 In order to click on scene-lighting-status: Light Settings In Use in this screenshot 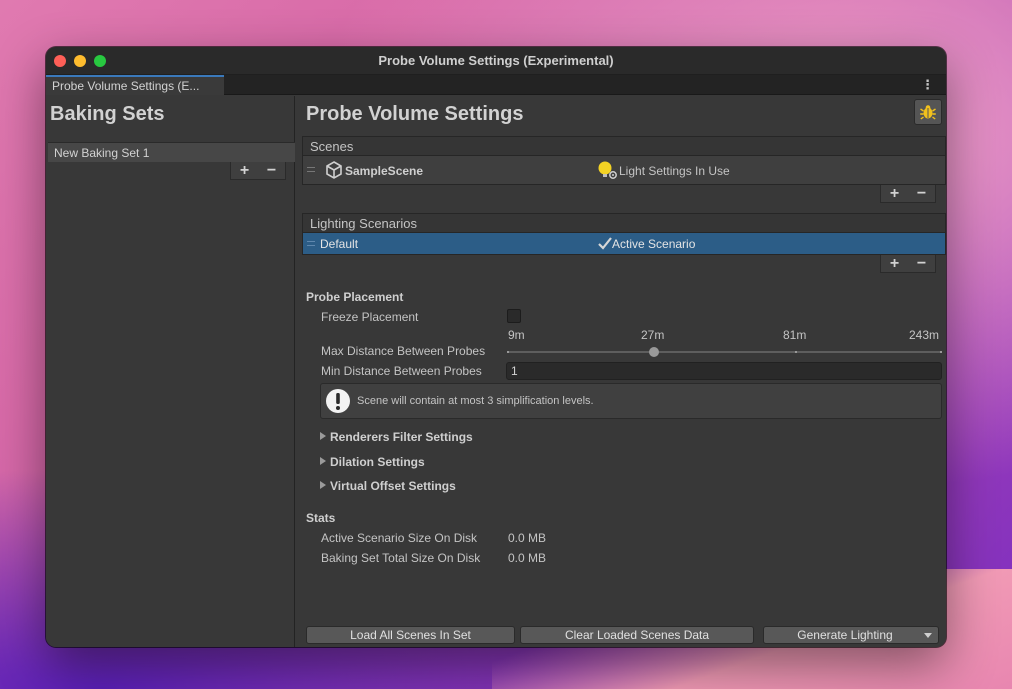, I will do `click(674, 171)`.